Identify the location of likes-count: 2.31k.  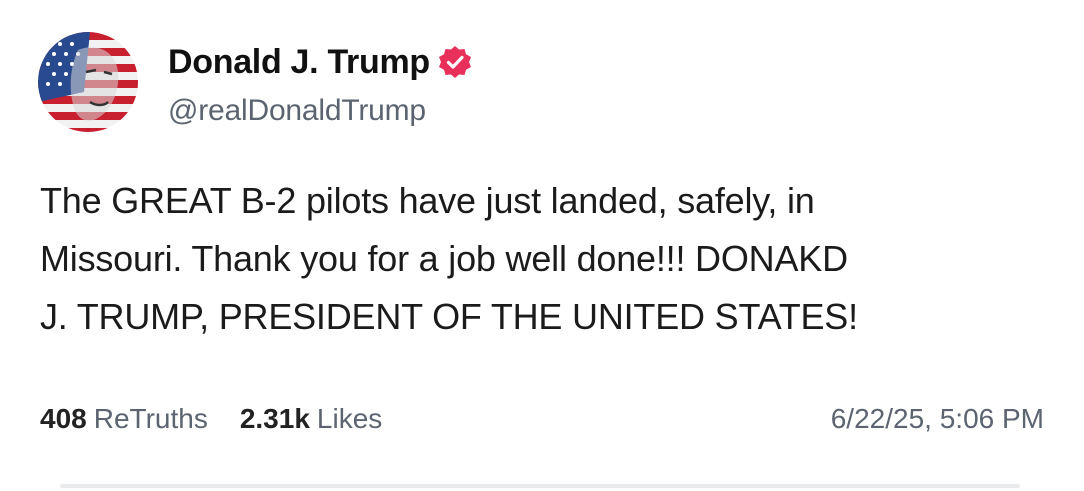
(274, 418).